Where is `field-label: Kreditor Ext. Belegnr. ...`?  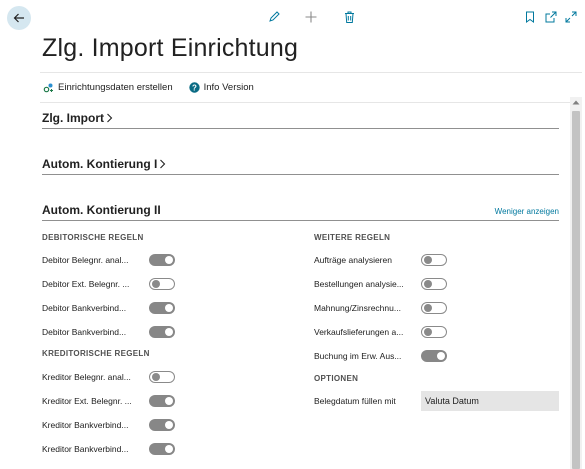 field-label: Kreditor Ext. Belegnr. ... is located at coordinates (87, 401).